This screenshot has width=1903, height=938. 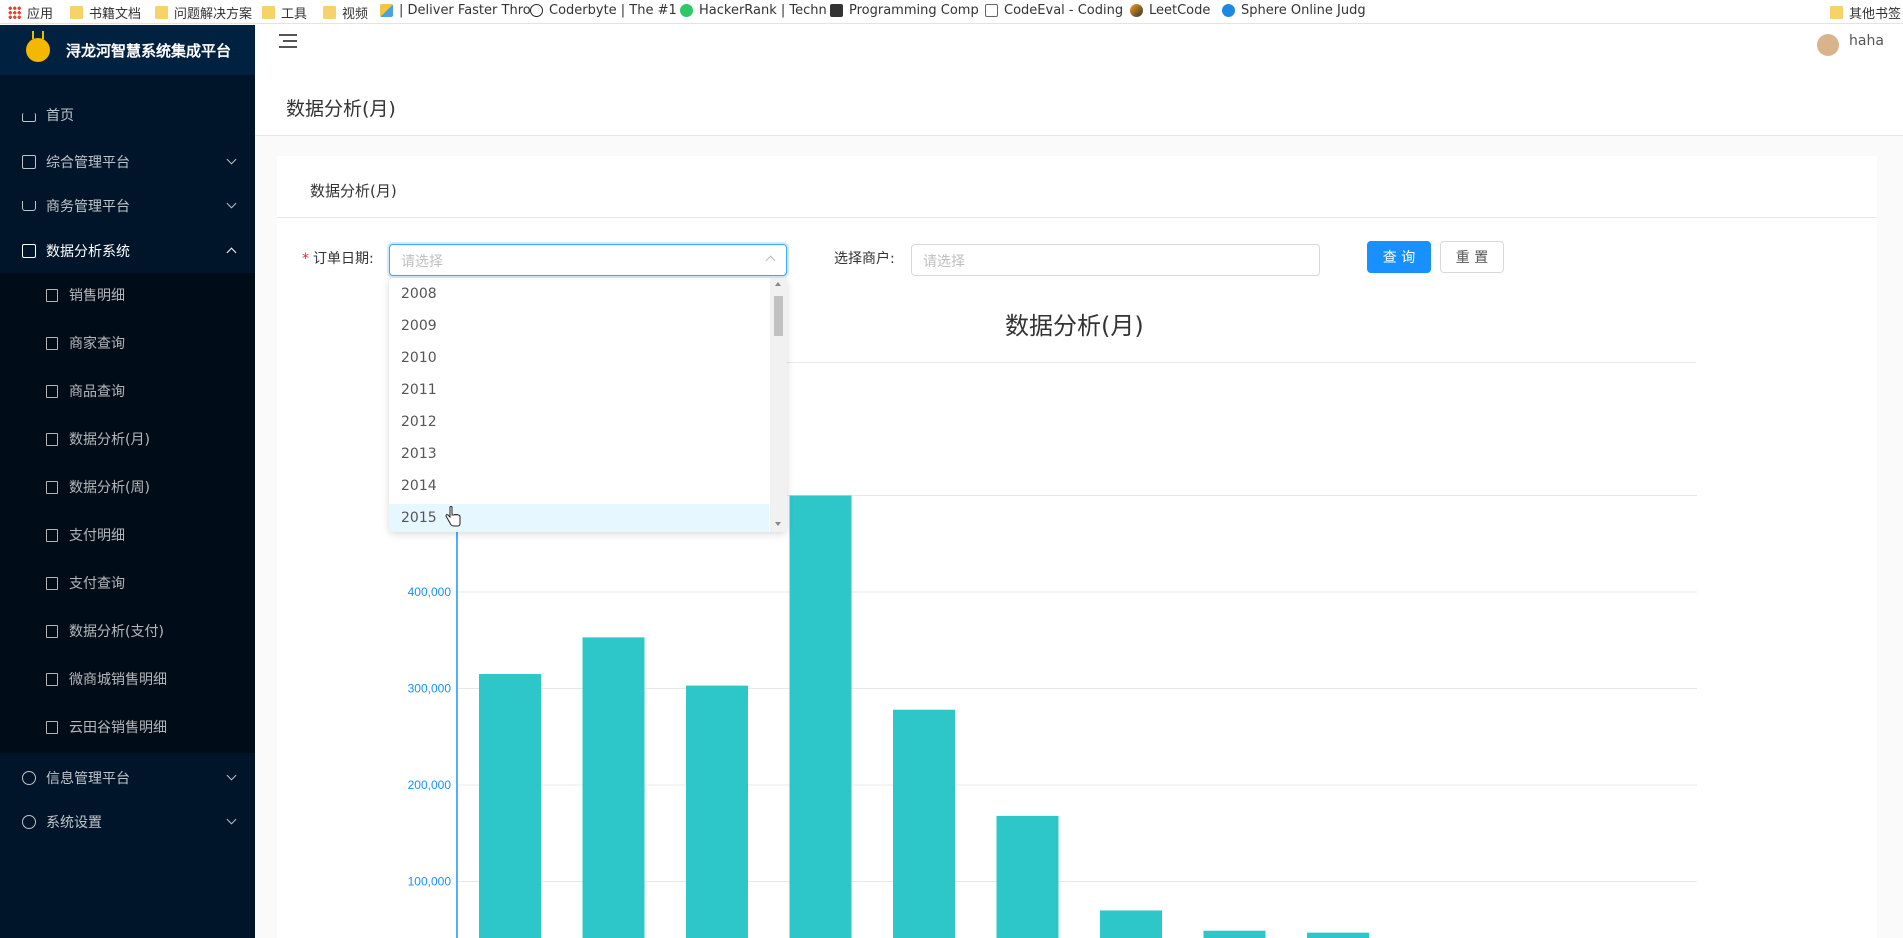 What do you see at coordinates (213, 14) in the screenshot?
I see `bookmark-label: 问题解决方案` at bounding box center [213, 14].